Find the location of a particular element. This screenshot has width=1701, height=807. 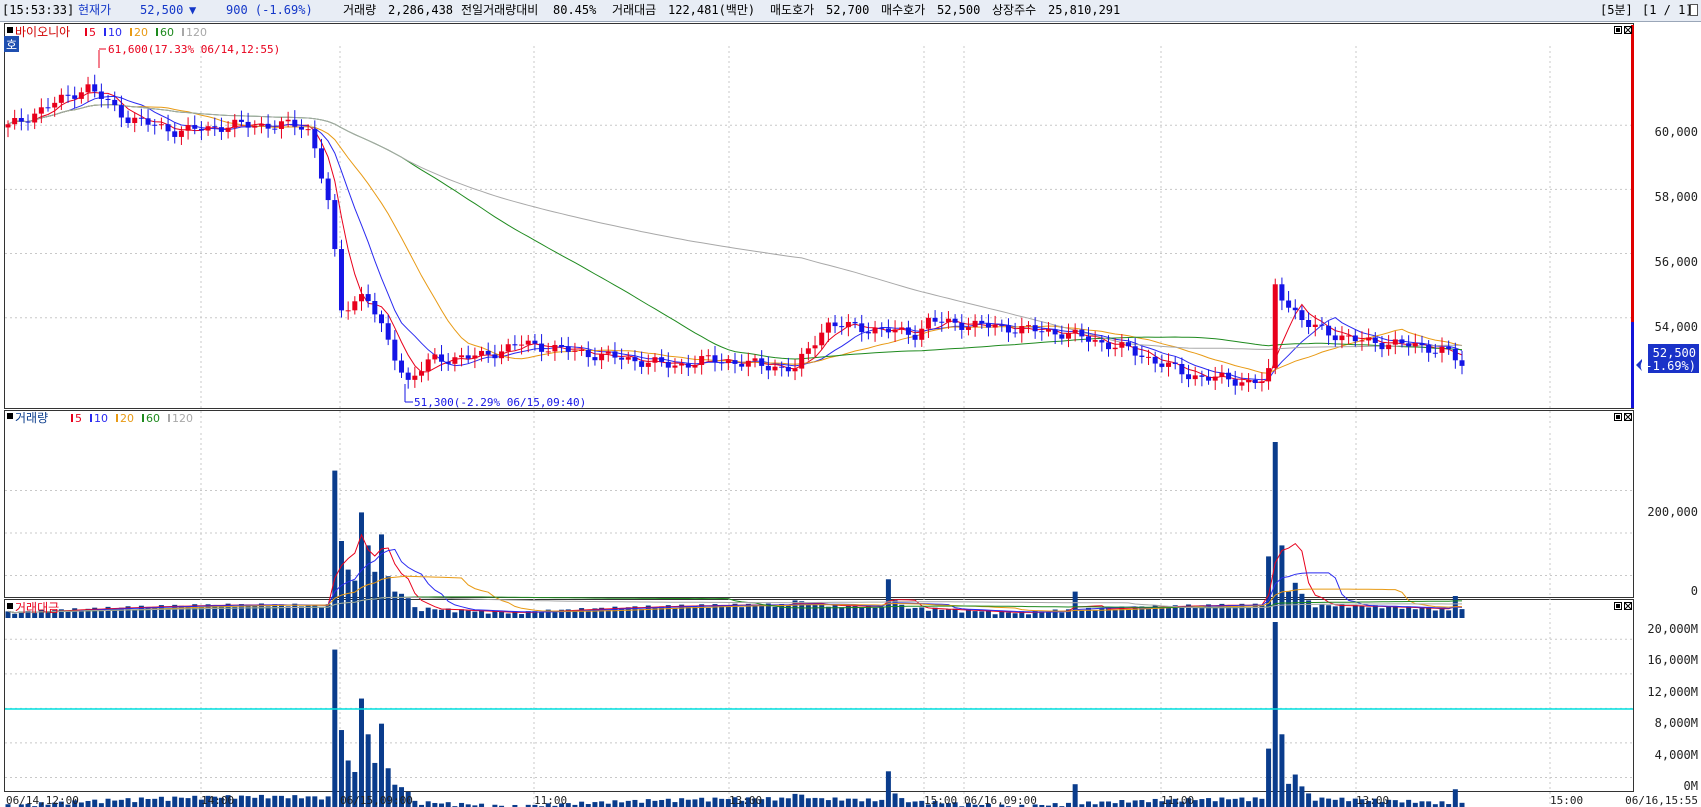

prev-volume-ratio-label: 전일거래량대비 is located at coordinates (500, 10).